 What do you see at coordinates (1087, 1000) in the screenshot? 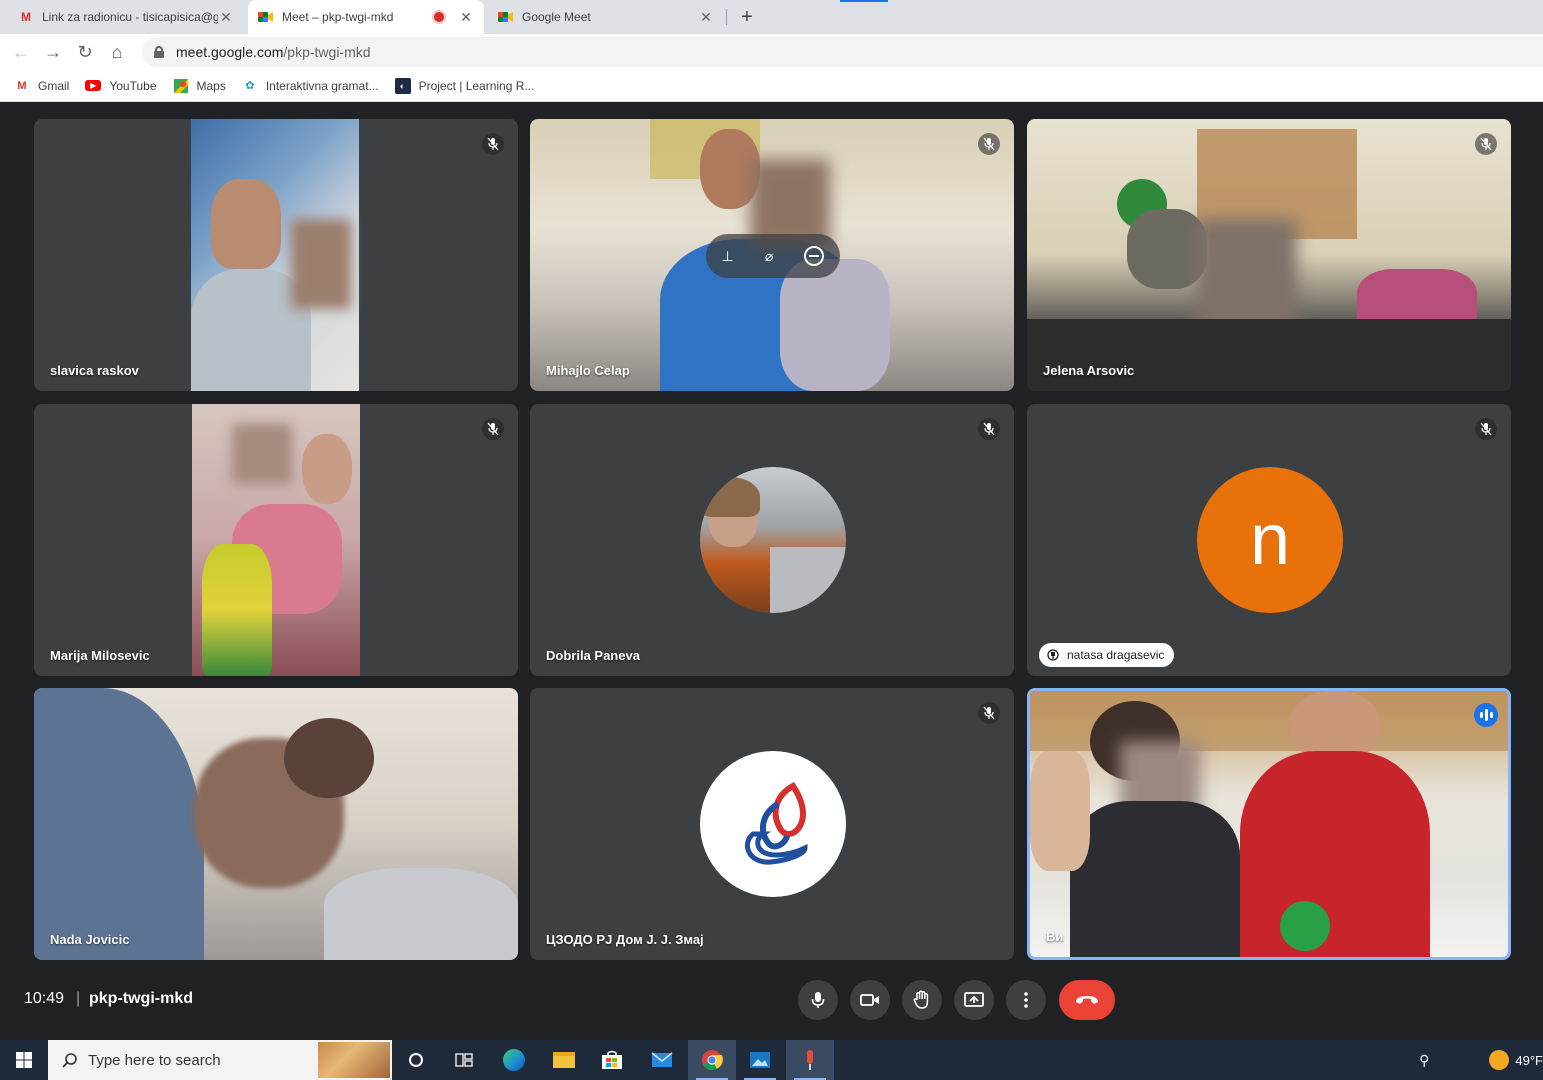
I see `end-call-button` at bounding box center [1087, 1000].